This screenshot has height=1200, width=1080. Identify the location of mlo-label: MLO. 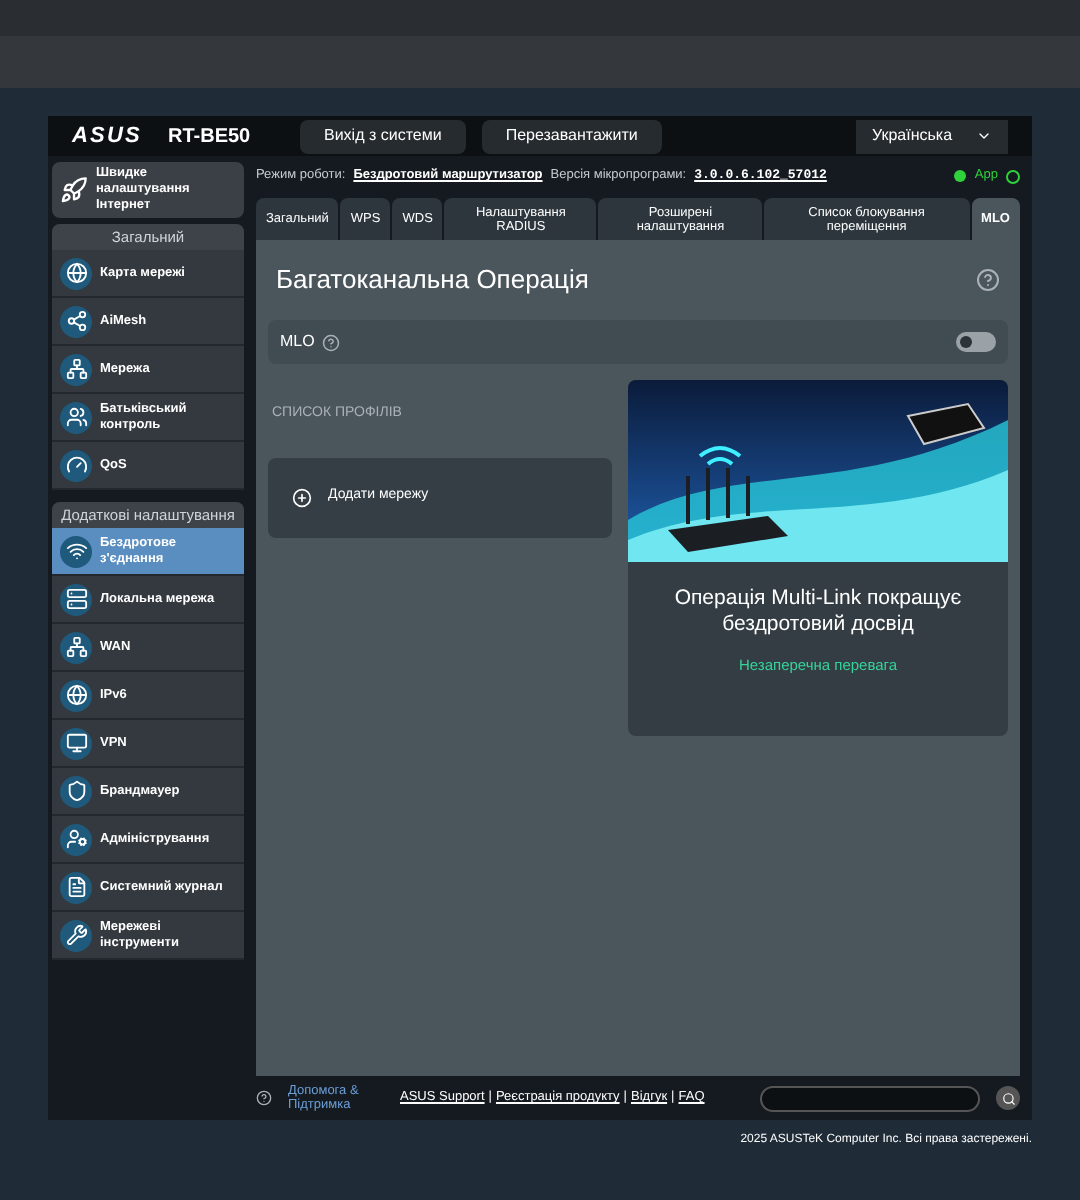
(297, 342).